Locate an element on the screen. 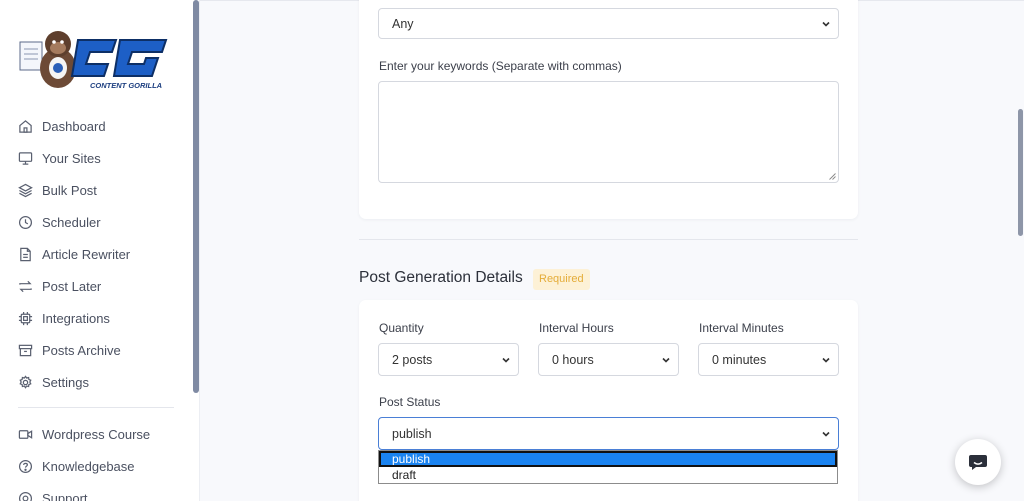 This screenshot has width=1024, height=501. interval-hours-select: 0 hours is located at coordinates (608, 359).